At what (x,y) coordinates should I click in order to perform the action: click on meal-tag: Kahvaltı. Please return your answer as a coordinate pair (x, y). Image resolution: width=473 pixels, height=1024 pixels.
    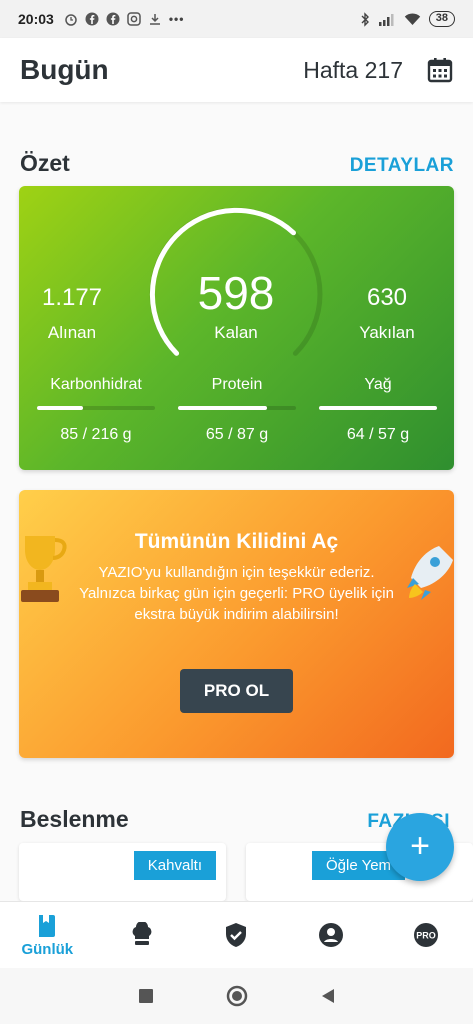
    Looking at the image, I should click on (174, 865).